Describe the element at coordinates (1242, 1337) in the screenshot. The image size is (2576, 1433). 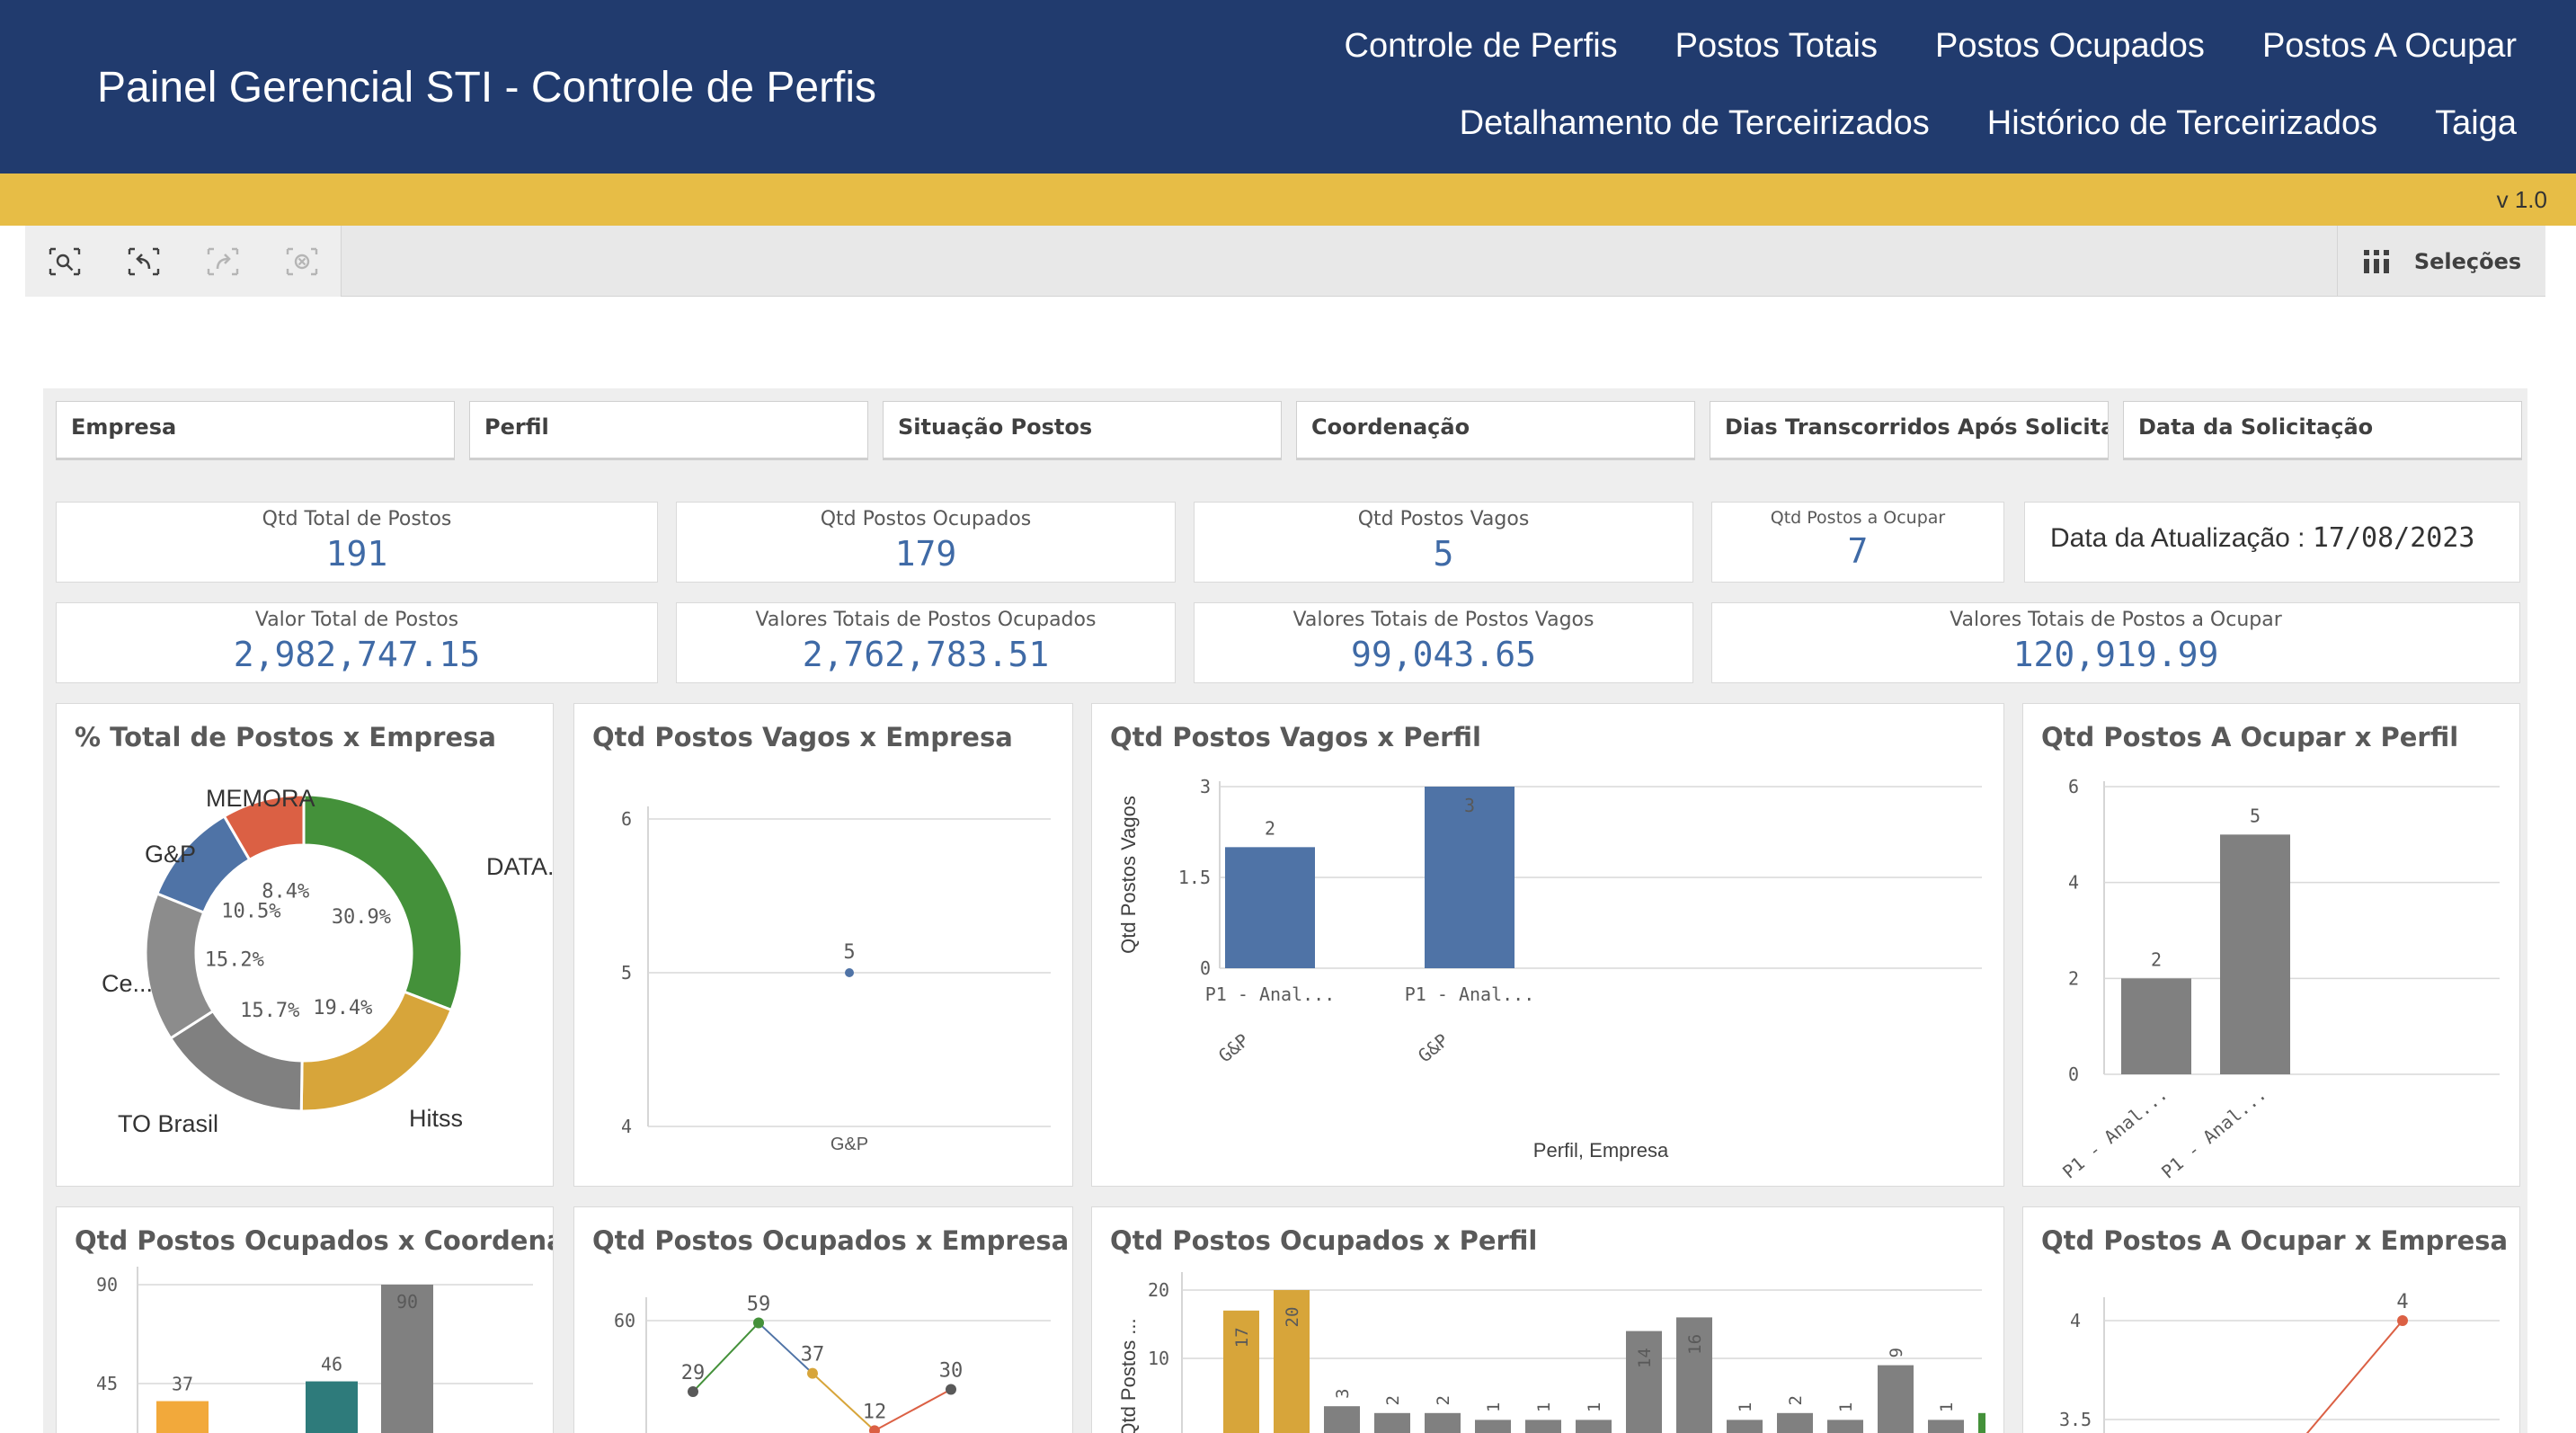
I see `data-label: 17` at that location.